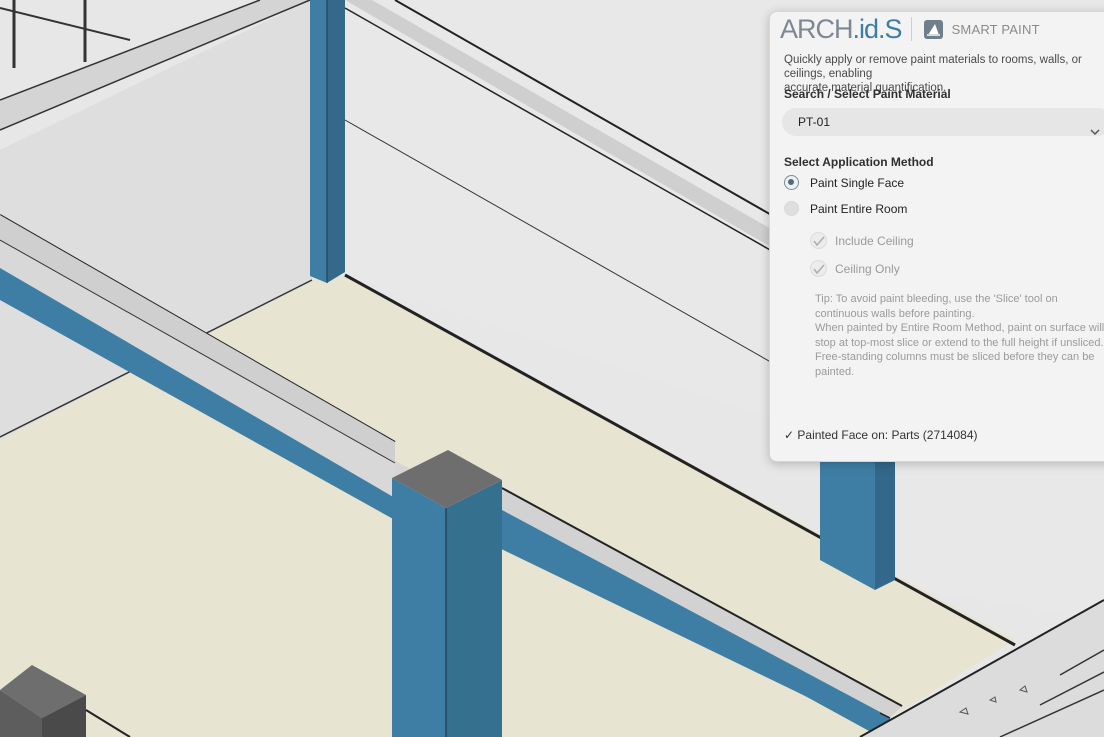 The image size is (1104, 737). I want to click on radio-button, so click(791, 208).